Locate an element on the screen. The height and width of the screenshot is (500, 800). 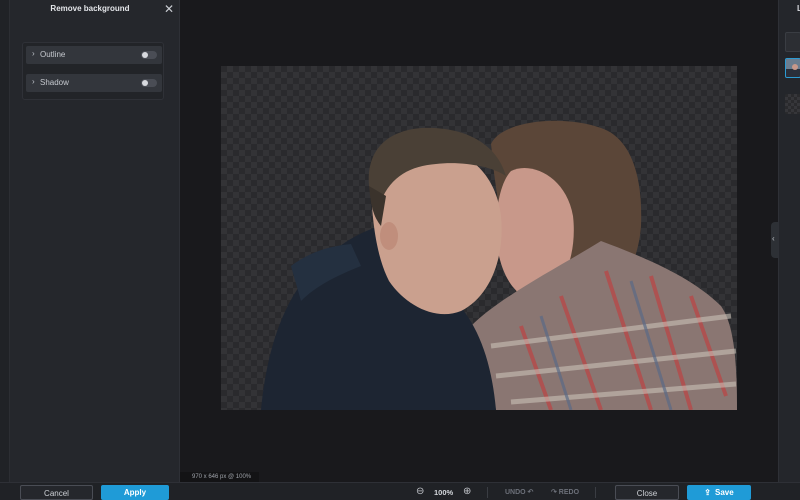
left-tool-strip is located at coordinates (5, 241).